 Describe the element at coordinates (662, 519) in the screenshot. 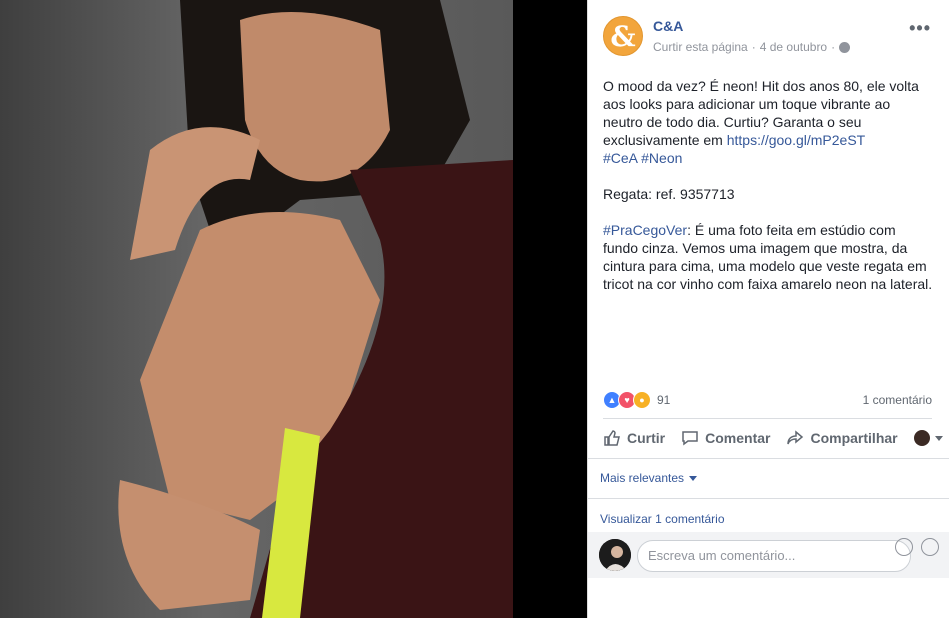

I see `view-comments-link: Visualizar 1 comentário` at that location.